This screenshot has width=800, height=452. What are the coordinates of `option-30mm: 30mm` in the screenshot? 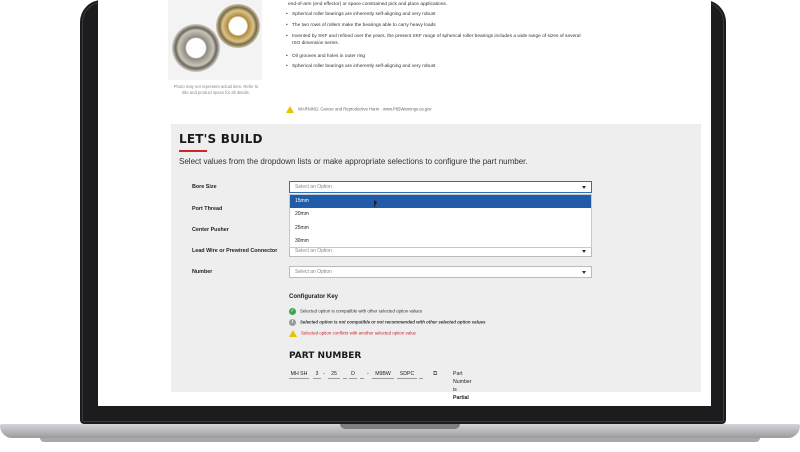 It's located at (440, 241).